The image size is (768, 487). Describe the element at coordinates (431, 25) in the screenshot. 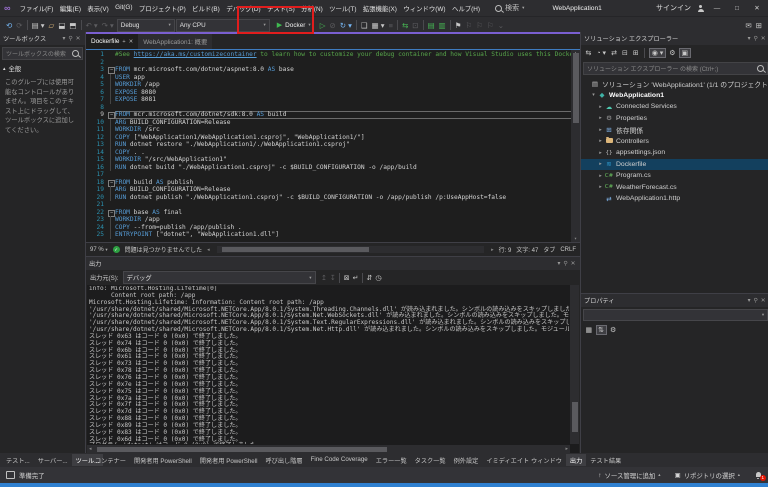

I see `navigate-symbol-icon: ▤` at that location.